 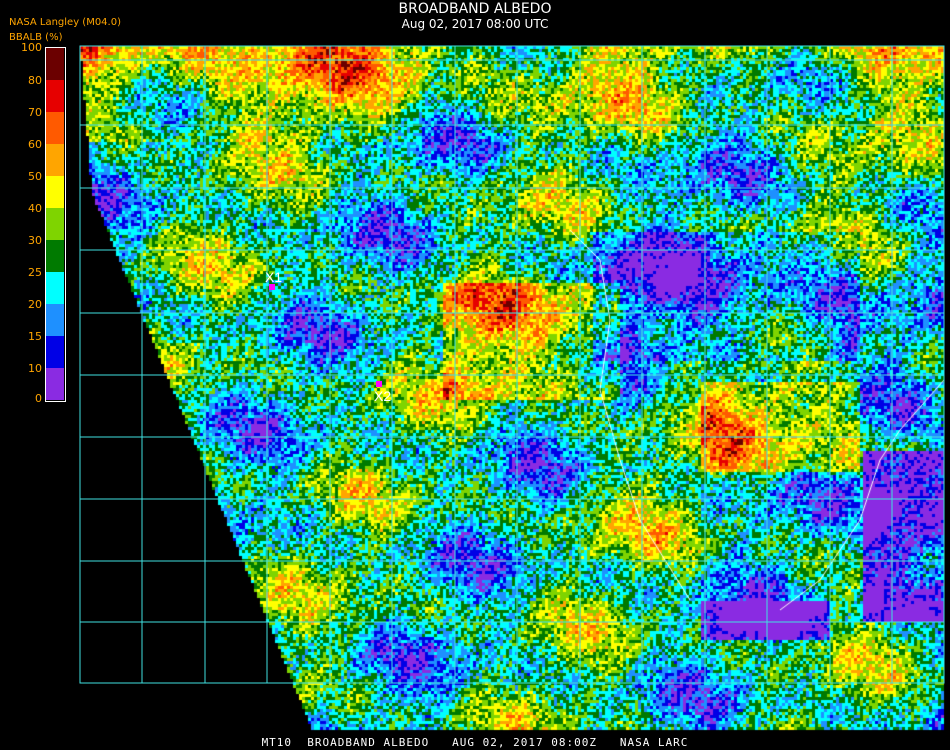 What do you see at coordinates (273, 277) in the screenshot?
I see `marker-x1-label: X1` at bounding box center [273, 277].